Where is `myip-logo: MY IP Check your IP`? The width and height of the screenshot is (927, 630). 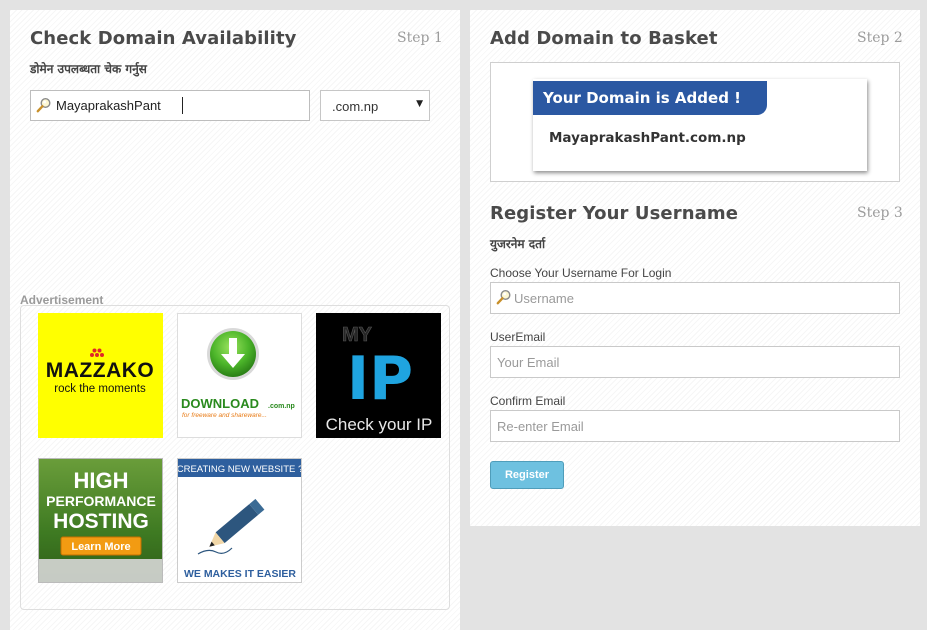 myip-logo: MY IP Check your IP is located at coordinates (379, 379).